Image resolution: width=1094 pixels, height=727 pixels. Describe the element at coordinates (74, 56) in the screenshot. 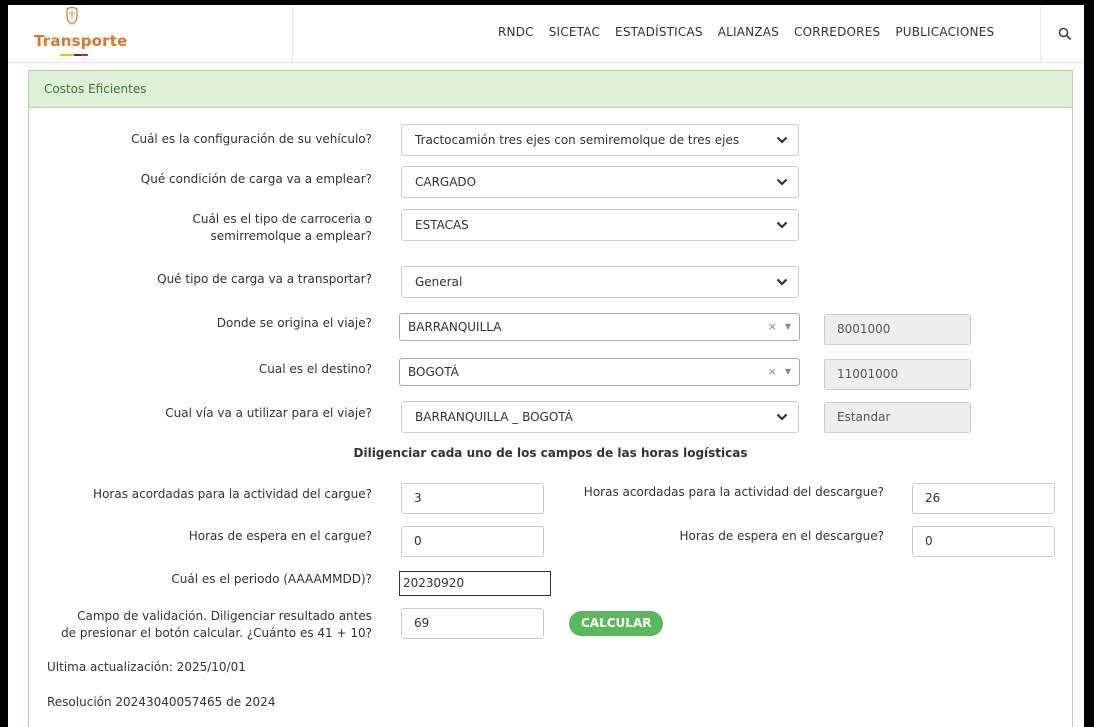

I see `flag-stripe` at that location.